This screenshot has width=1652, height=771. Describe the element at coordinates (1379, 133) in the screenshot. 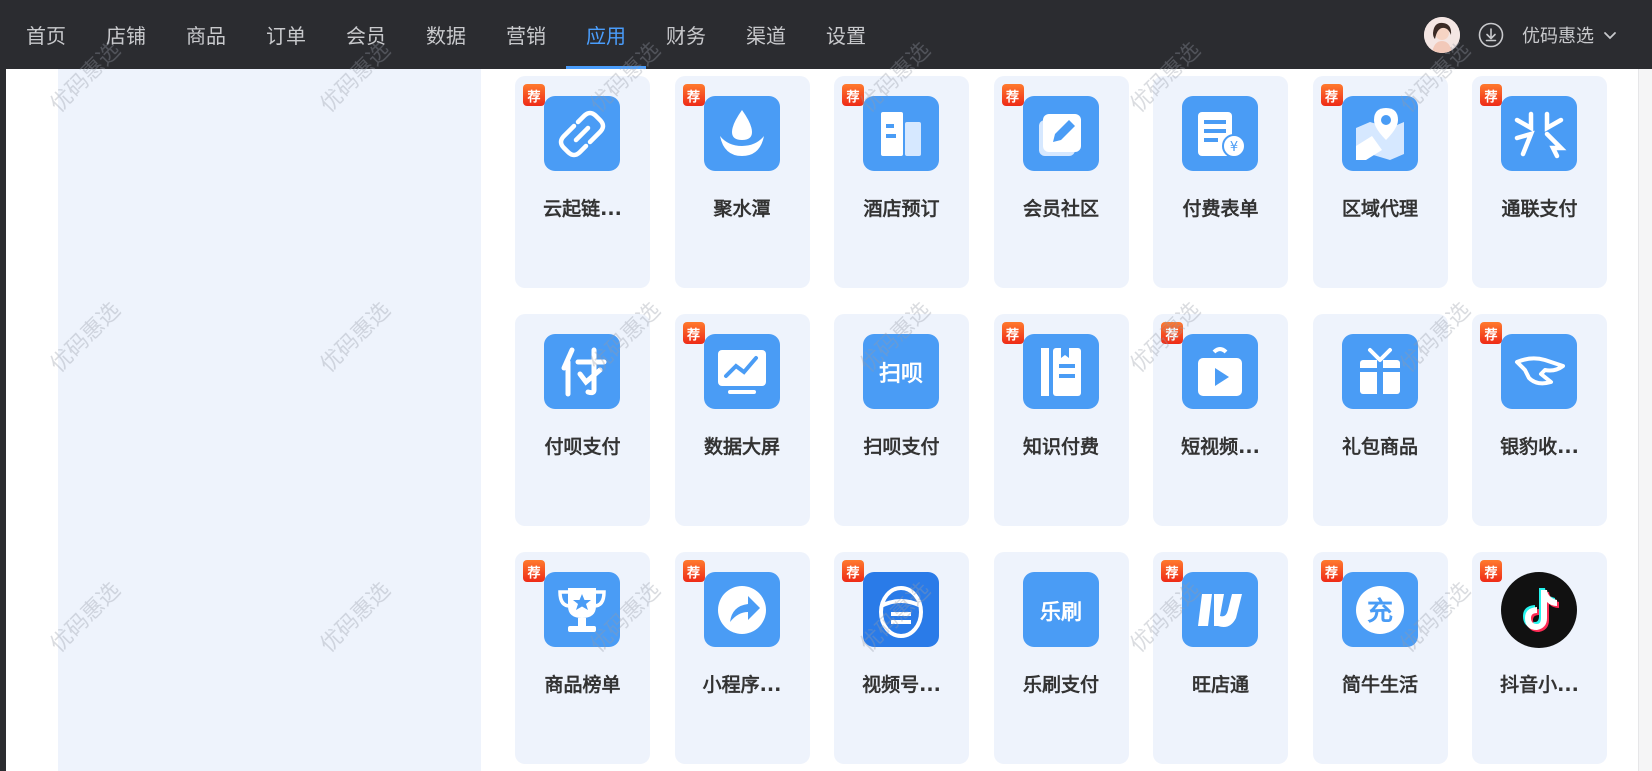

I see `map-pin-icon` at that location.